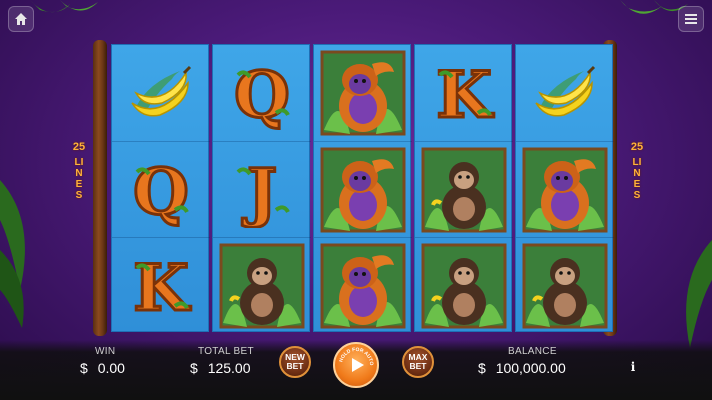  I want to click on paylines-left: 25 LINES, so click(79, 171).